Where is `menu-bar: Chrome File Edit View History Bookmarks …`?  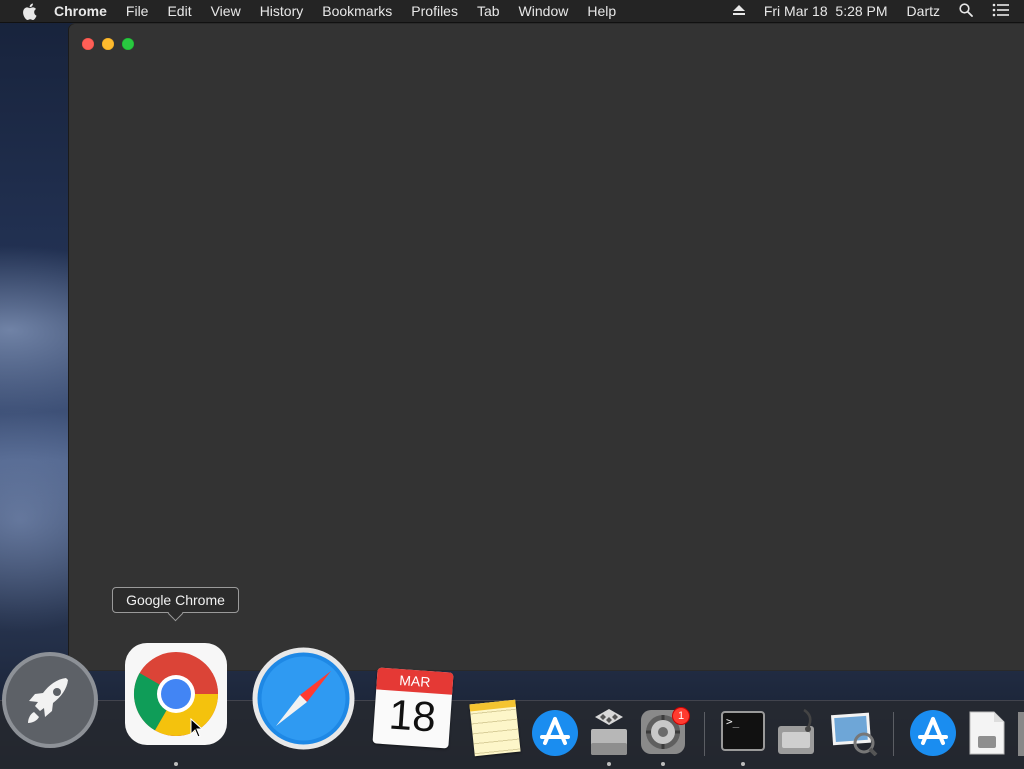
menu-bar: Chrome File Edit View History Bookmarks … is located at coordinates (512, 11).